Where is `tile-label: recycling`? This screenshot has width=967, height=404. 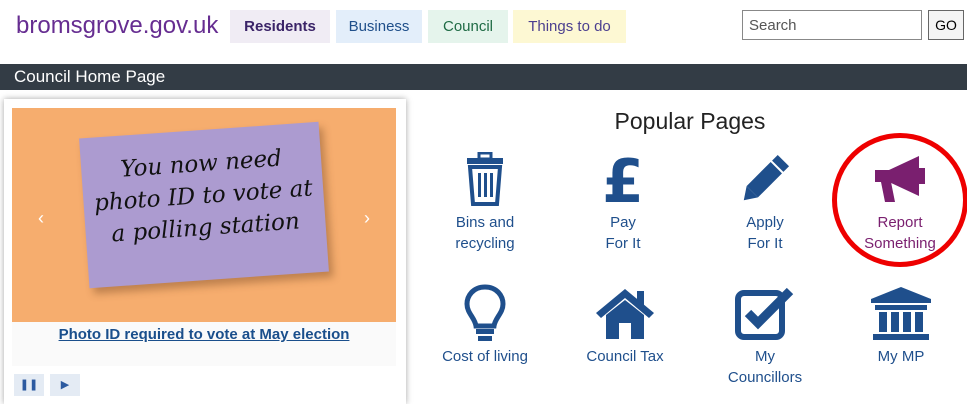
tile-label: recycling is located at coordinates (485, 243).